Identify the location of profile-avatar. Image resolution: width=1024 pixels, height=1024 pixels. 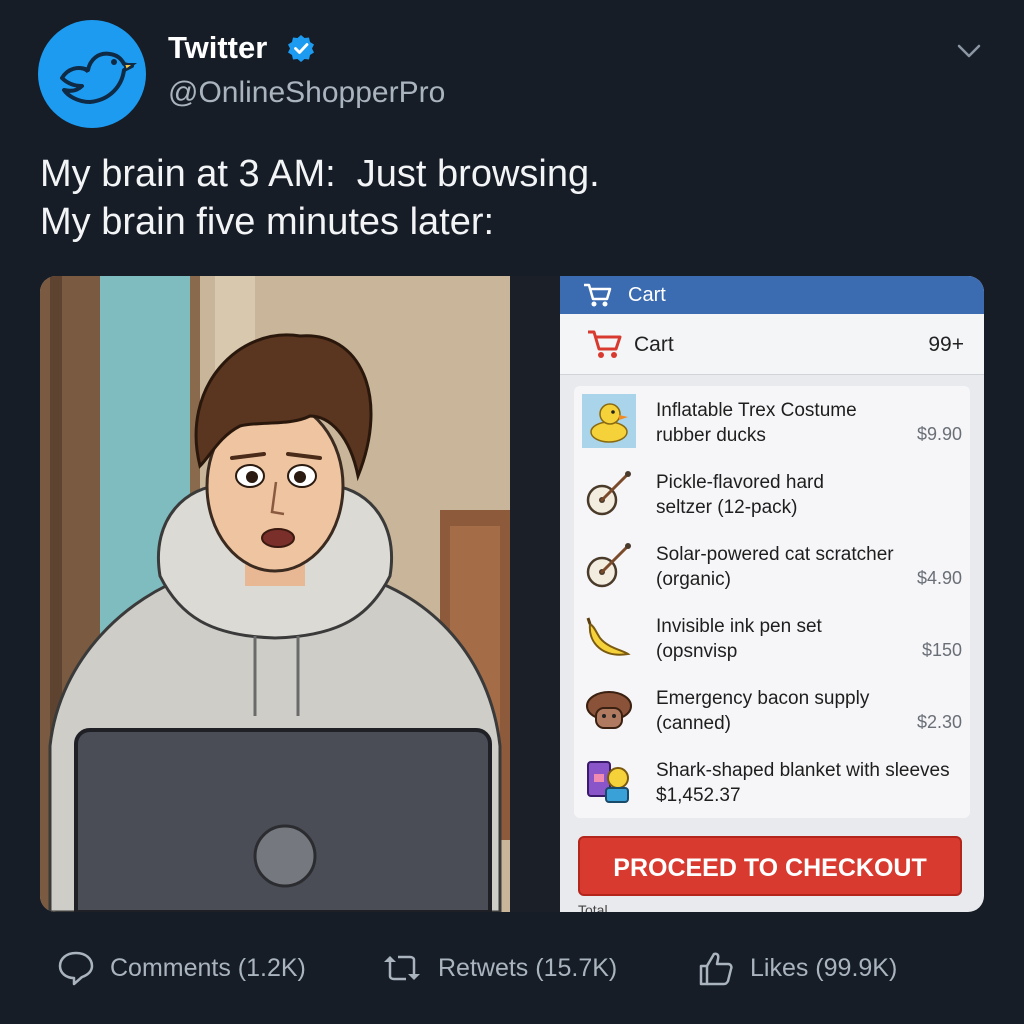
(92, 74).